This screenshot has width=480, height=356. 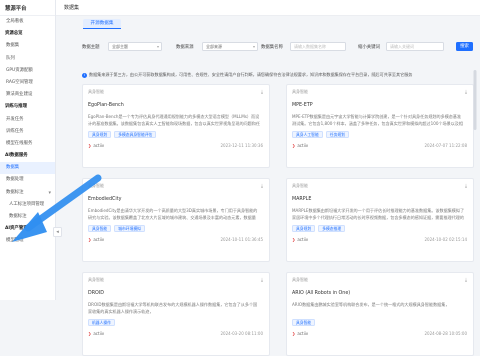 What do you see at coordinates (27, 22) in the screenshot?
I see `sidebar-item: 全局看板` at bounding box center [27, 22].